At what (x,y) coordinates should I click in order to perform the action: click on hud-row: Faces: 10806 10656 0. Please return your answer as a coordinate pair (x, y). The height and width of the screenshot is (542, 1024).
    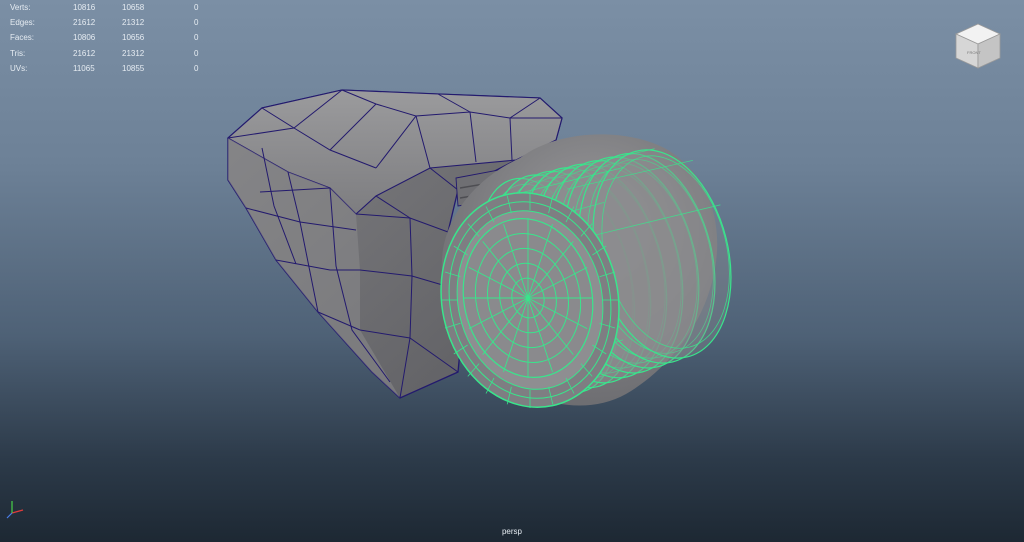
    Looking at the image, I should click on (110, 37).